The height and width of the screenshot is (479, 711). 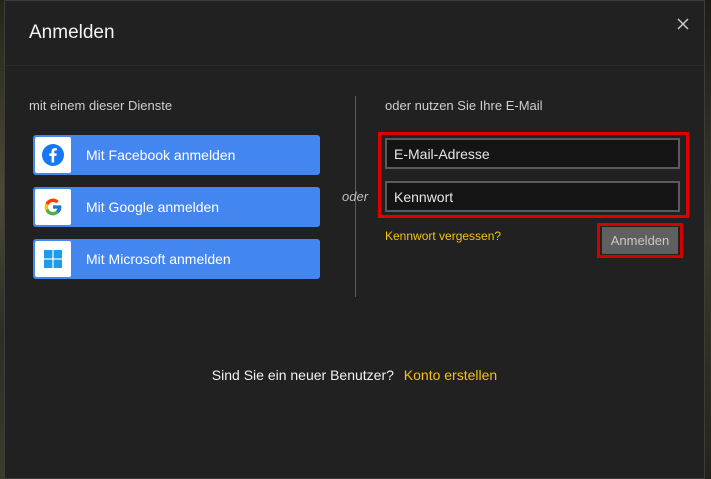 I want to click on google-icon-box, so click(x=53, y=207).